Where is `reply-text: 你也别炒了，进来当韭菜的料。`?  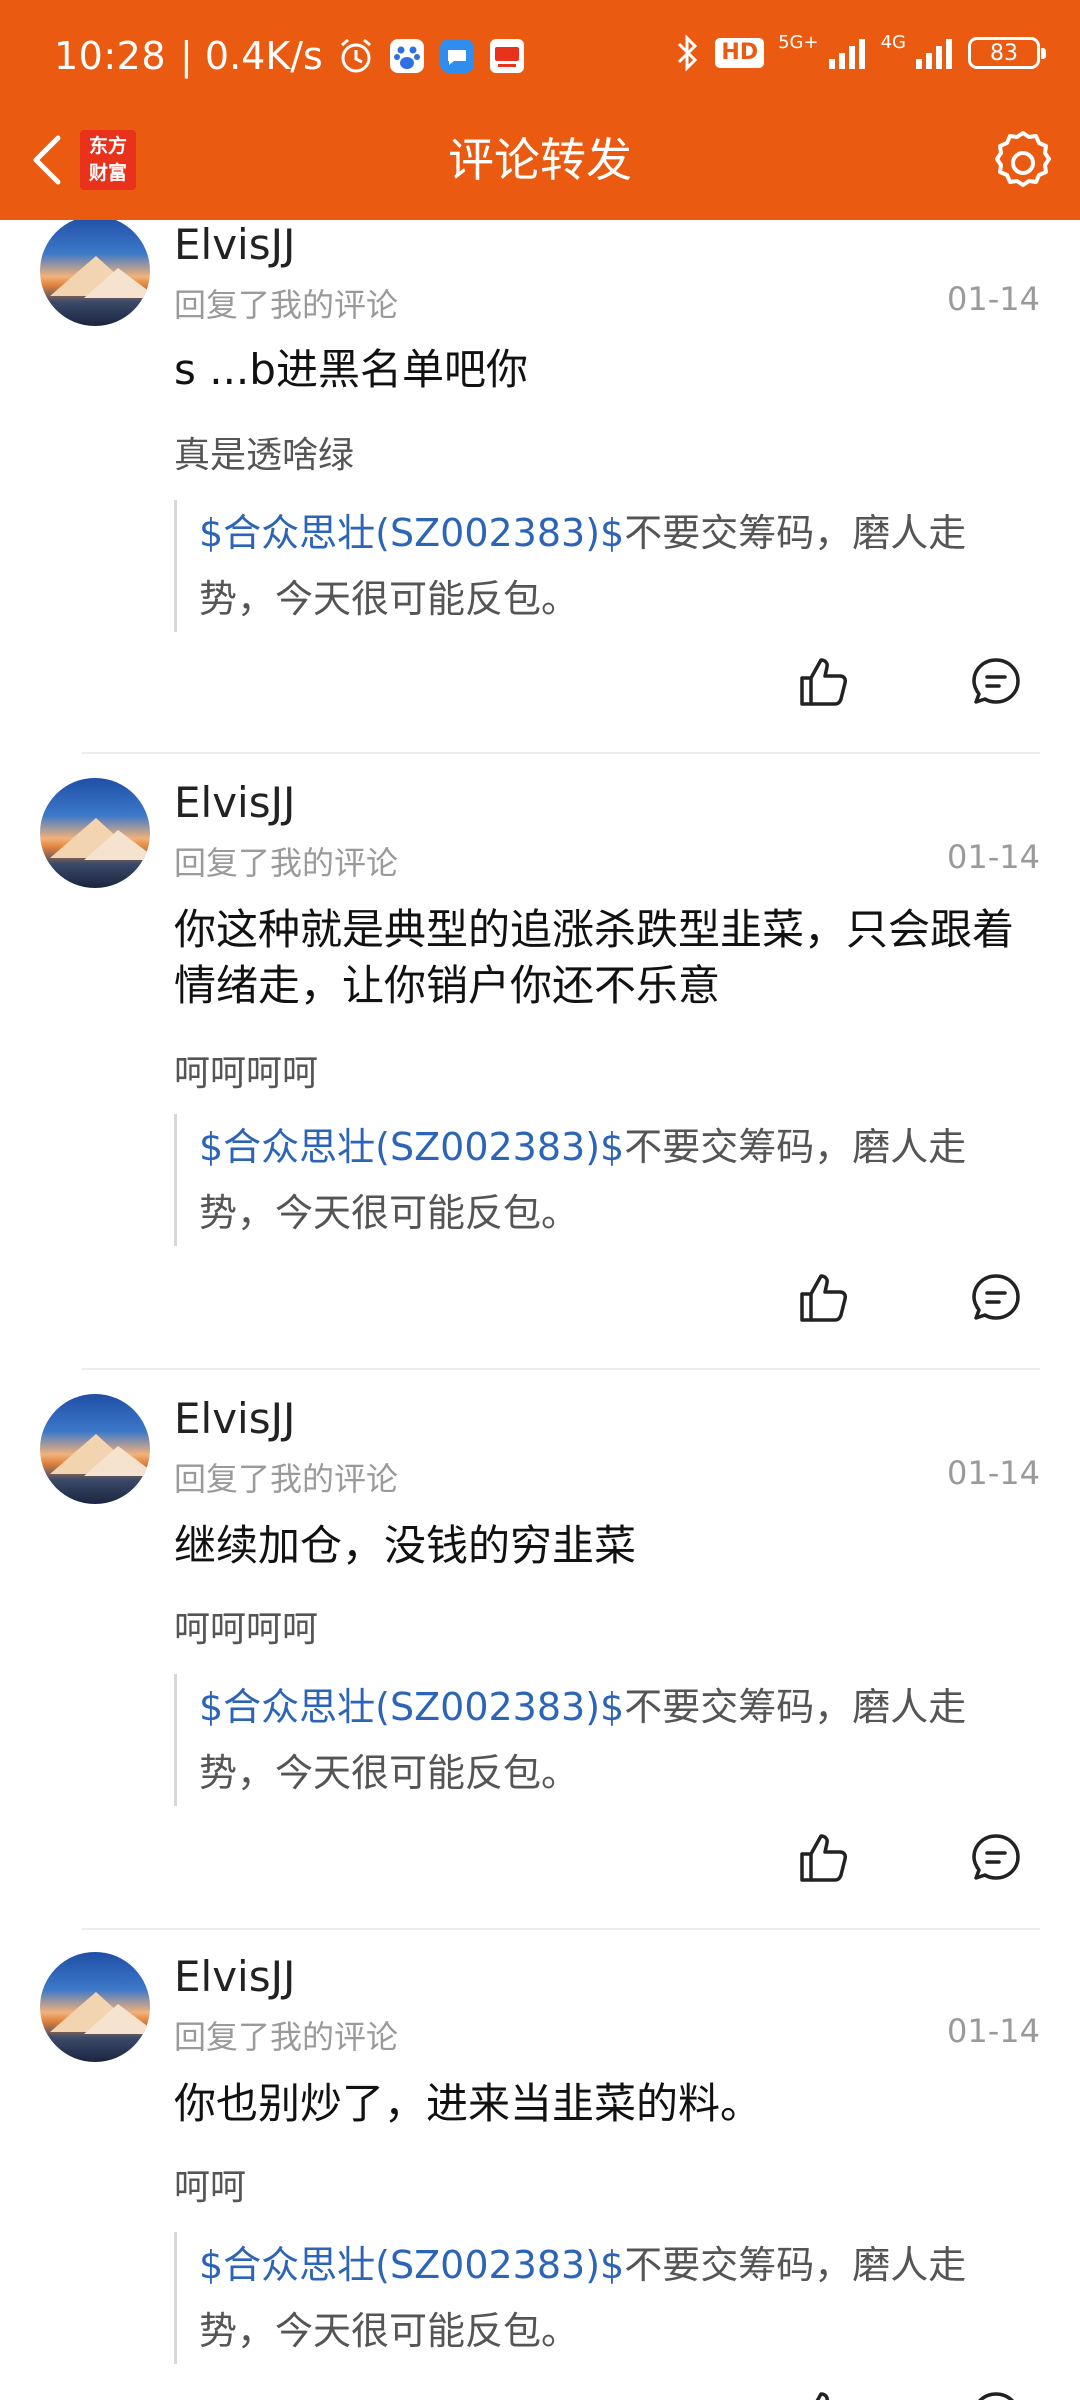
reply-text: 你也别炒了，进来当韭菜的料。 is located at coordinates (604, 2104).